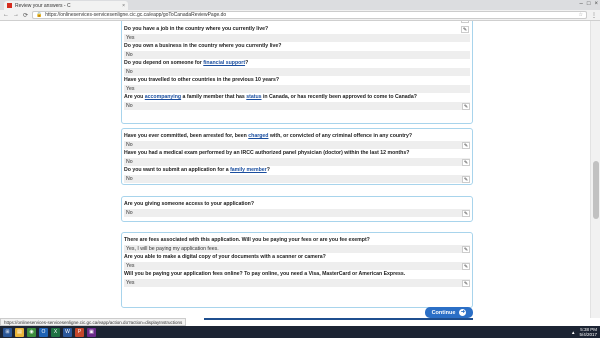 The height and width of the screenshot is (338, 600). Describe the element at coordinates (67, 332) in the screenshot. I see `word-icon: W` at that location.